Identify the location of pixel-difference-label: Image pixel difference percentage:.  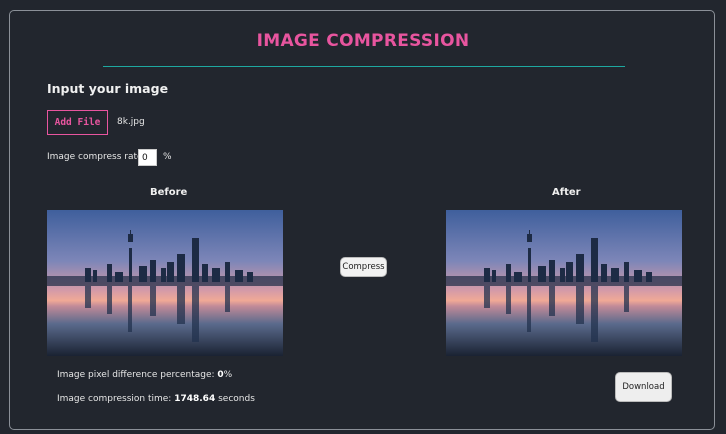
(136, 375).